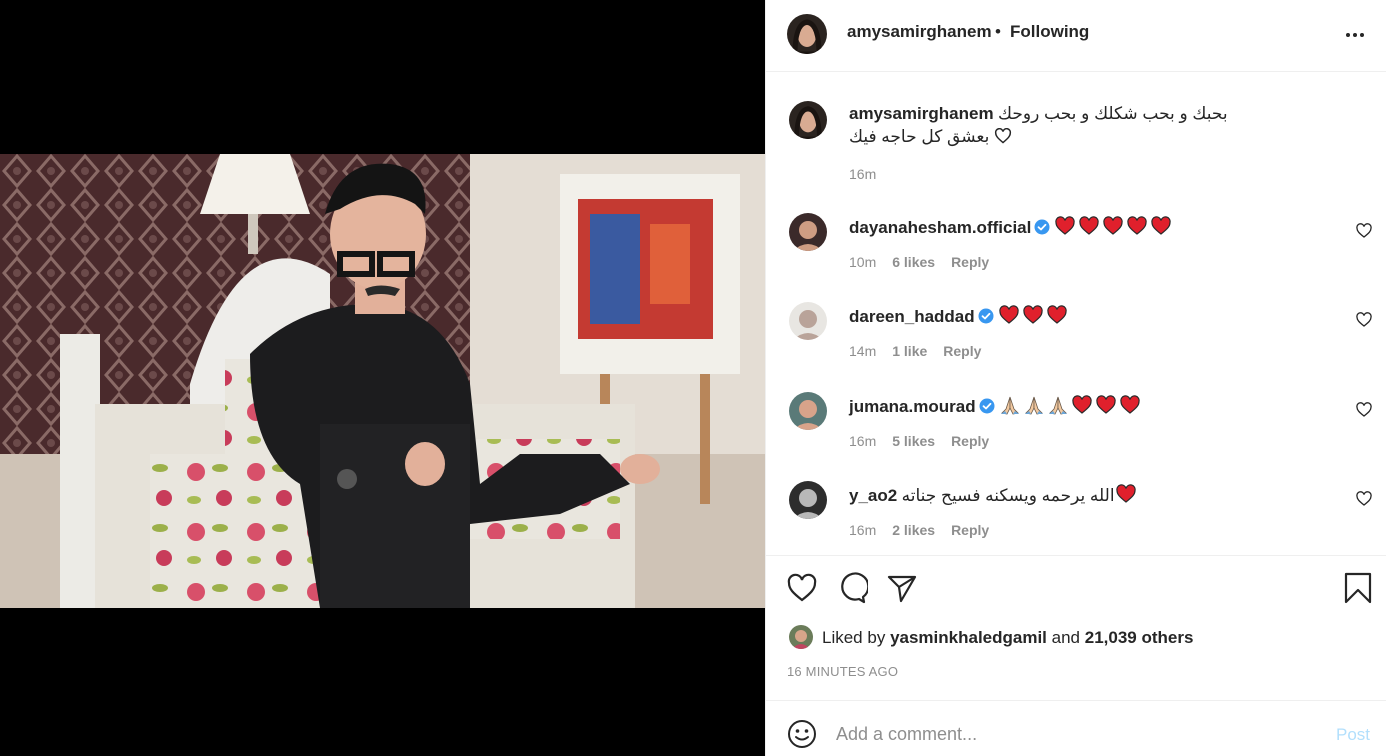  I want to click on commenter-username: jumana.mourad, so click(912, 406).